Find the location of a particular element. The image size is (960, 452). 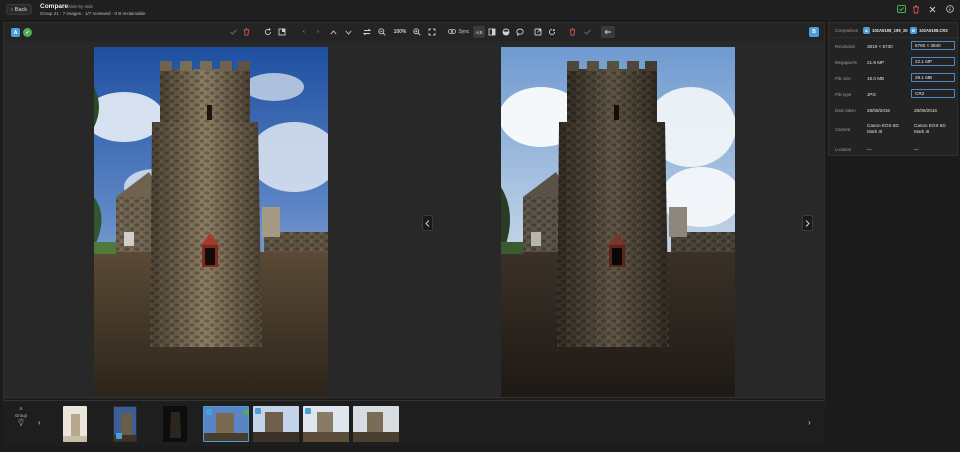

sync-toggle: Sync is located at coordinates (459, 32).